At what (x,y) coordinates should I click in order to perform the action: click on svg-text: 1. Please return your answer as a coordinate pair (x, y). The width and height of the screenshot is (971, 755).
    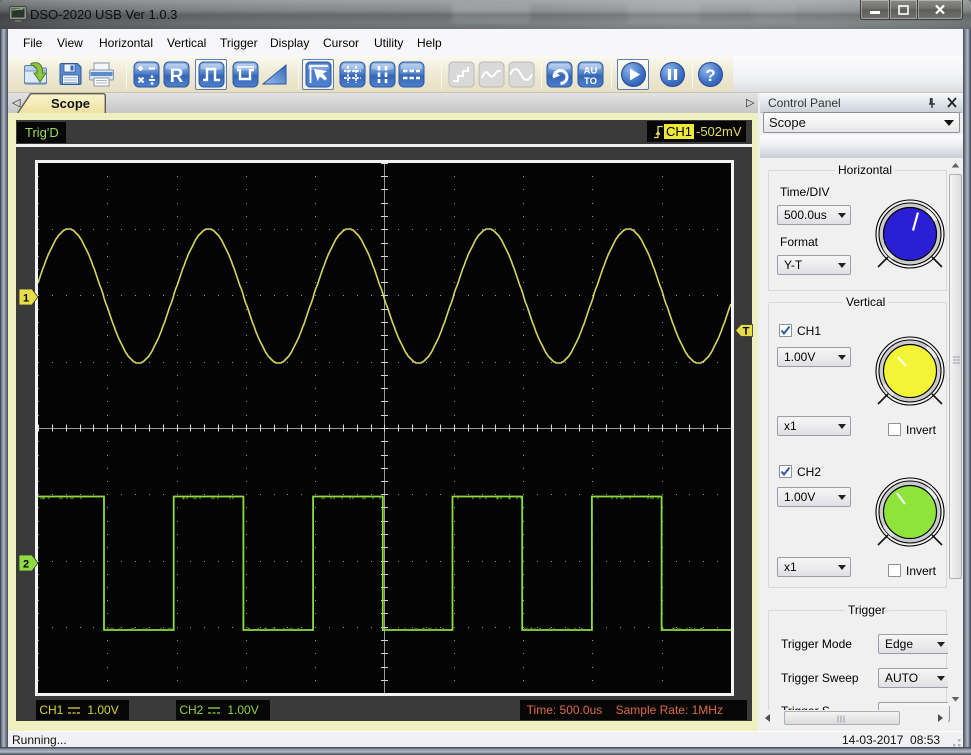
    Looking at the image, I should click on (26, 299).